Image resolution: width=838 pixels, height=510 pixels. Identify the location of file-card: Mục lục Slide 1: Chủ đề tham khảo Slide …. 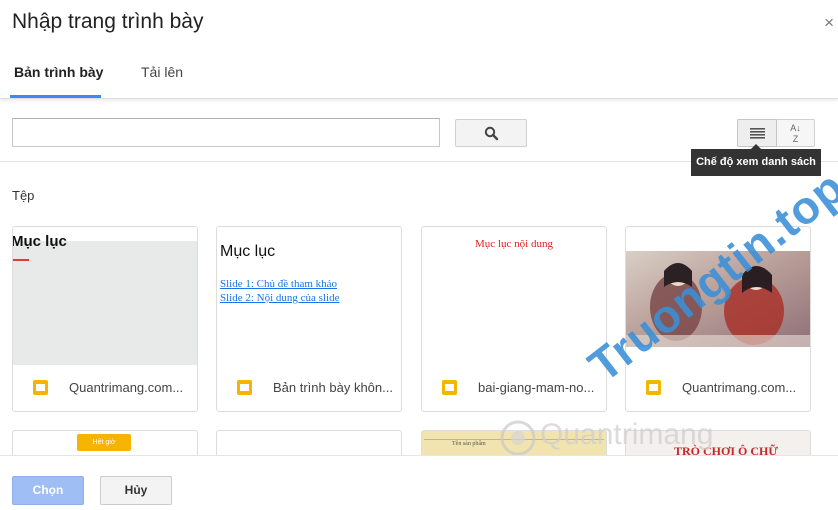
(309, 319).